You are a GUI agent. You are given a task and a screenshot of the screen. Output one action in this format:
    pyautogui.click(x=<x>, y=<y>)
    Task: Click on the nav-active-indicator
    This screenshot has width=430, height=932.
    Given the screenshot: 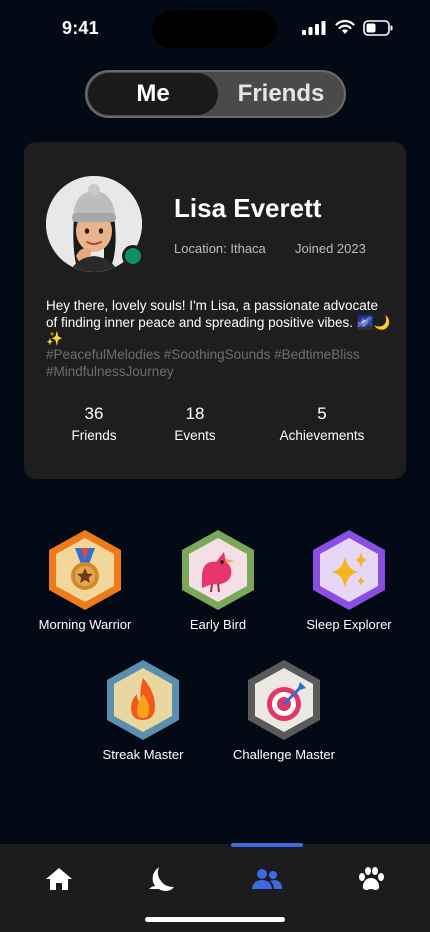 What is the action you would take?
    pyautogui.click(x=267, y=845)
    